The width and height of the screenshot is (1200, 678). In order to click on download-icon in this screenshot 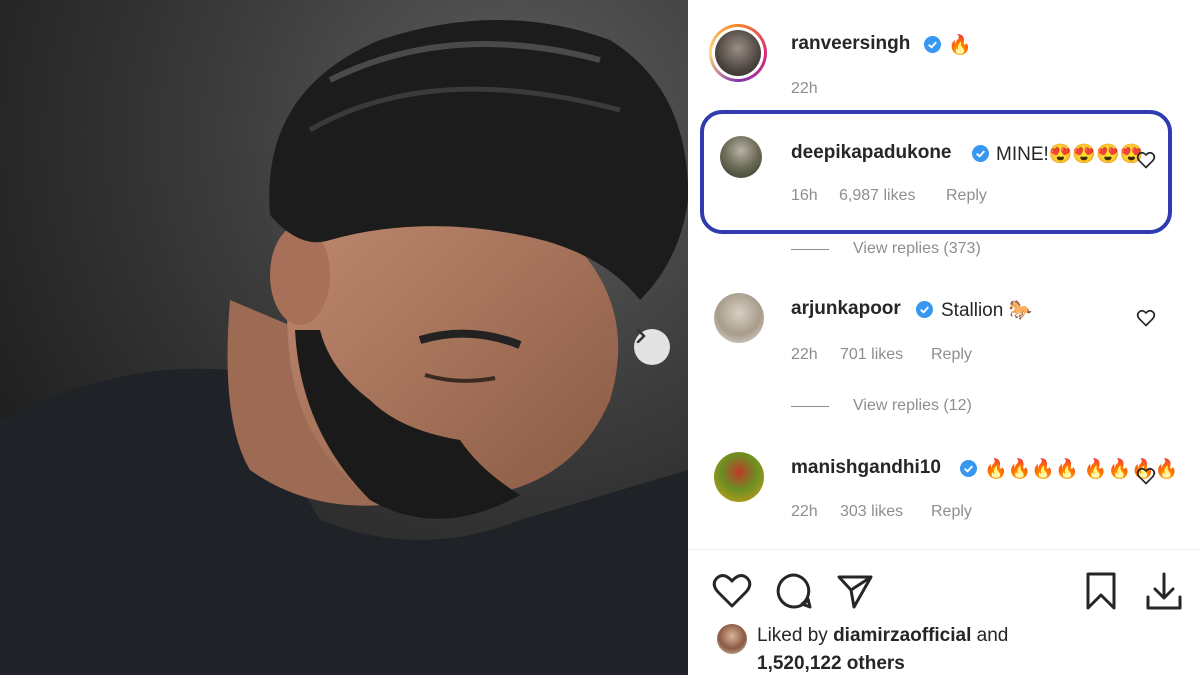, I will do `click(1164, 591)`.